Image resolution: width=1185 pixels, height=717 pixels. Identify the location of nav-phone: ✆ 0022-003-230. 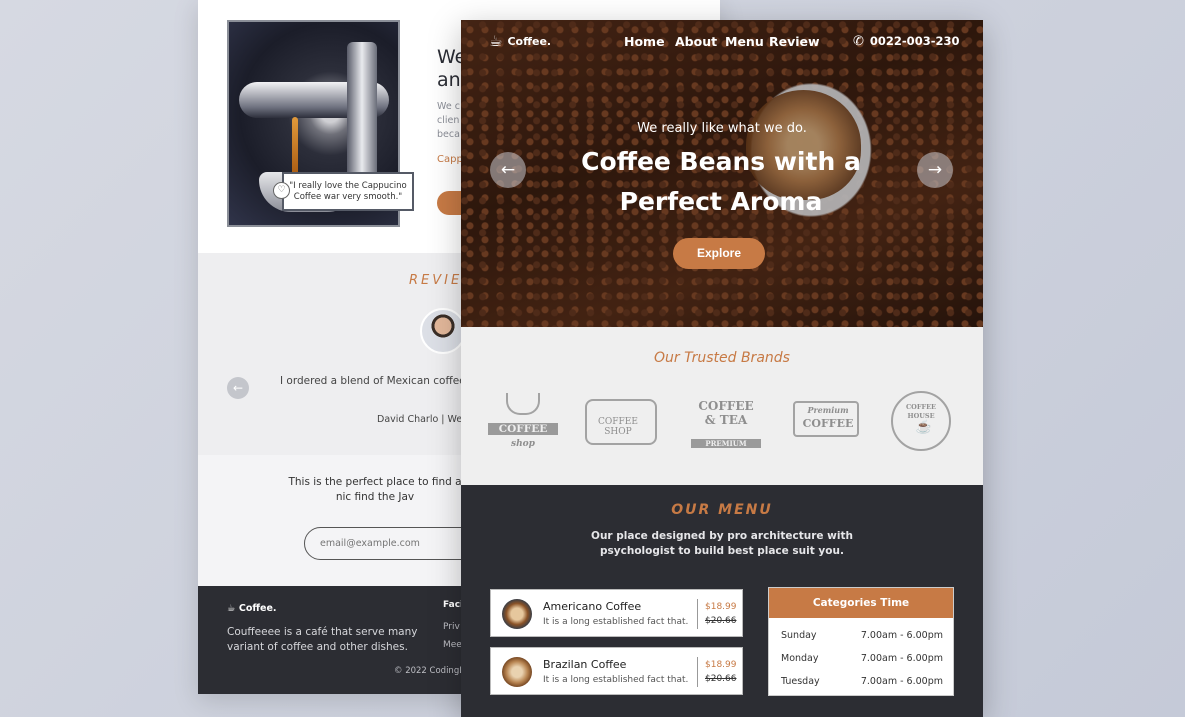
(906, 41).